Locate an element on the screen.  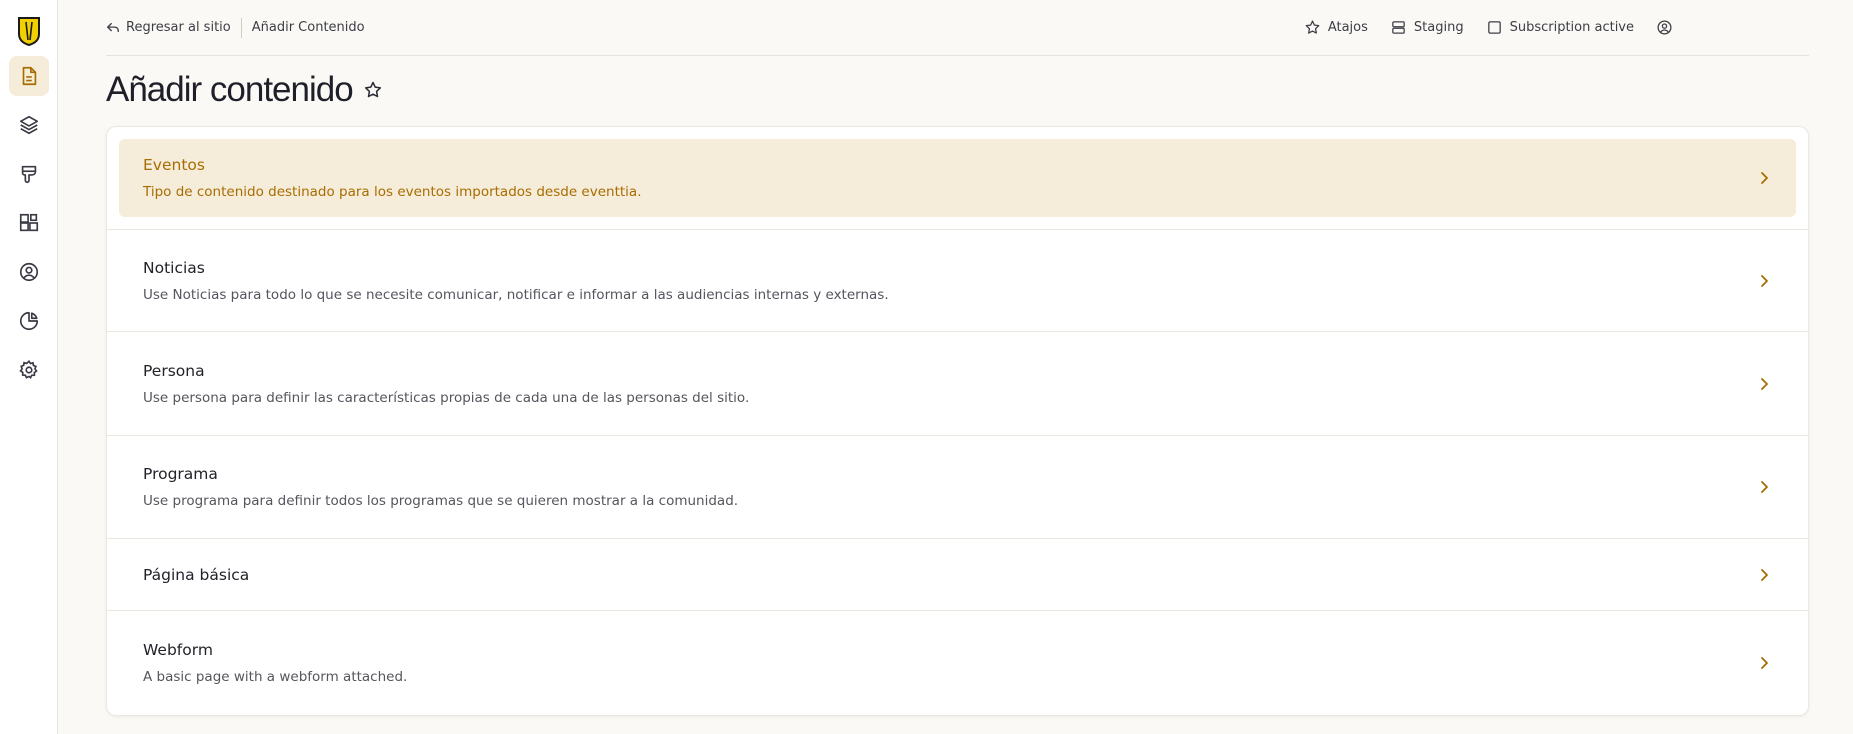
breadcrumb-divider is located at coordinates (241, 27).